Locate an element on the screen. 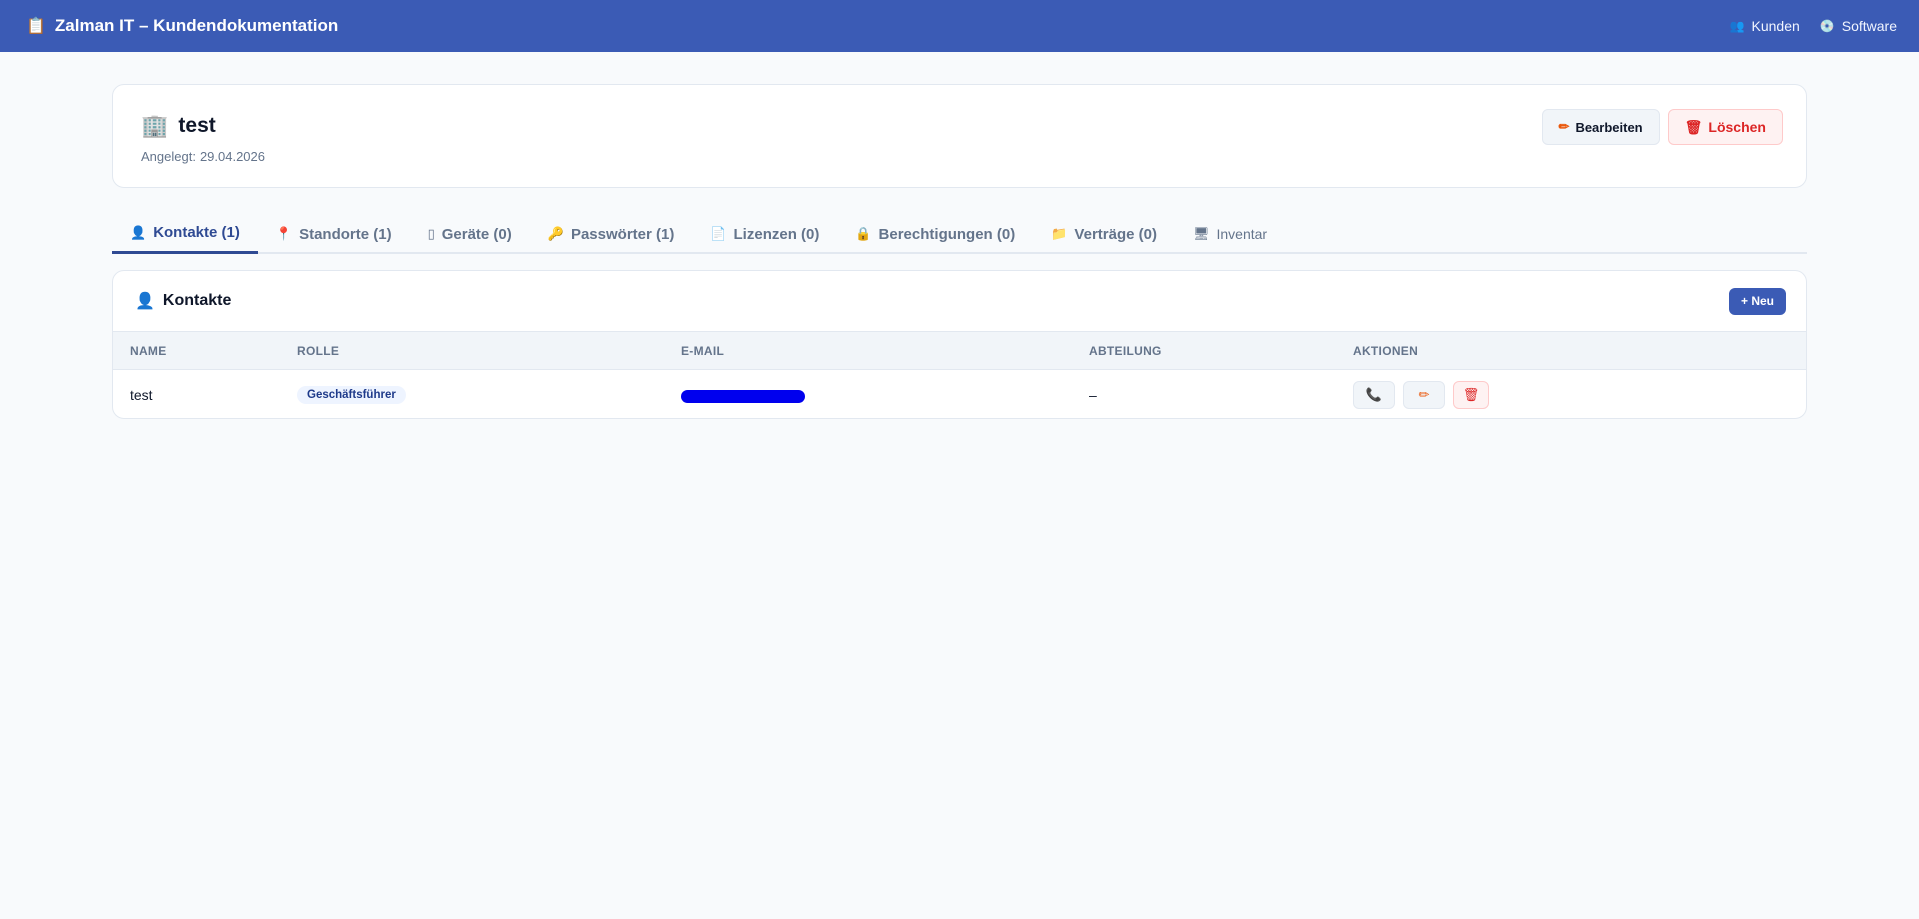 This screenshot has width=1919, height=919. top-nav: 👥 Kunden 💿 Software is located at coordinates (1813, 26).